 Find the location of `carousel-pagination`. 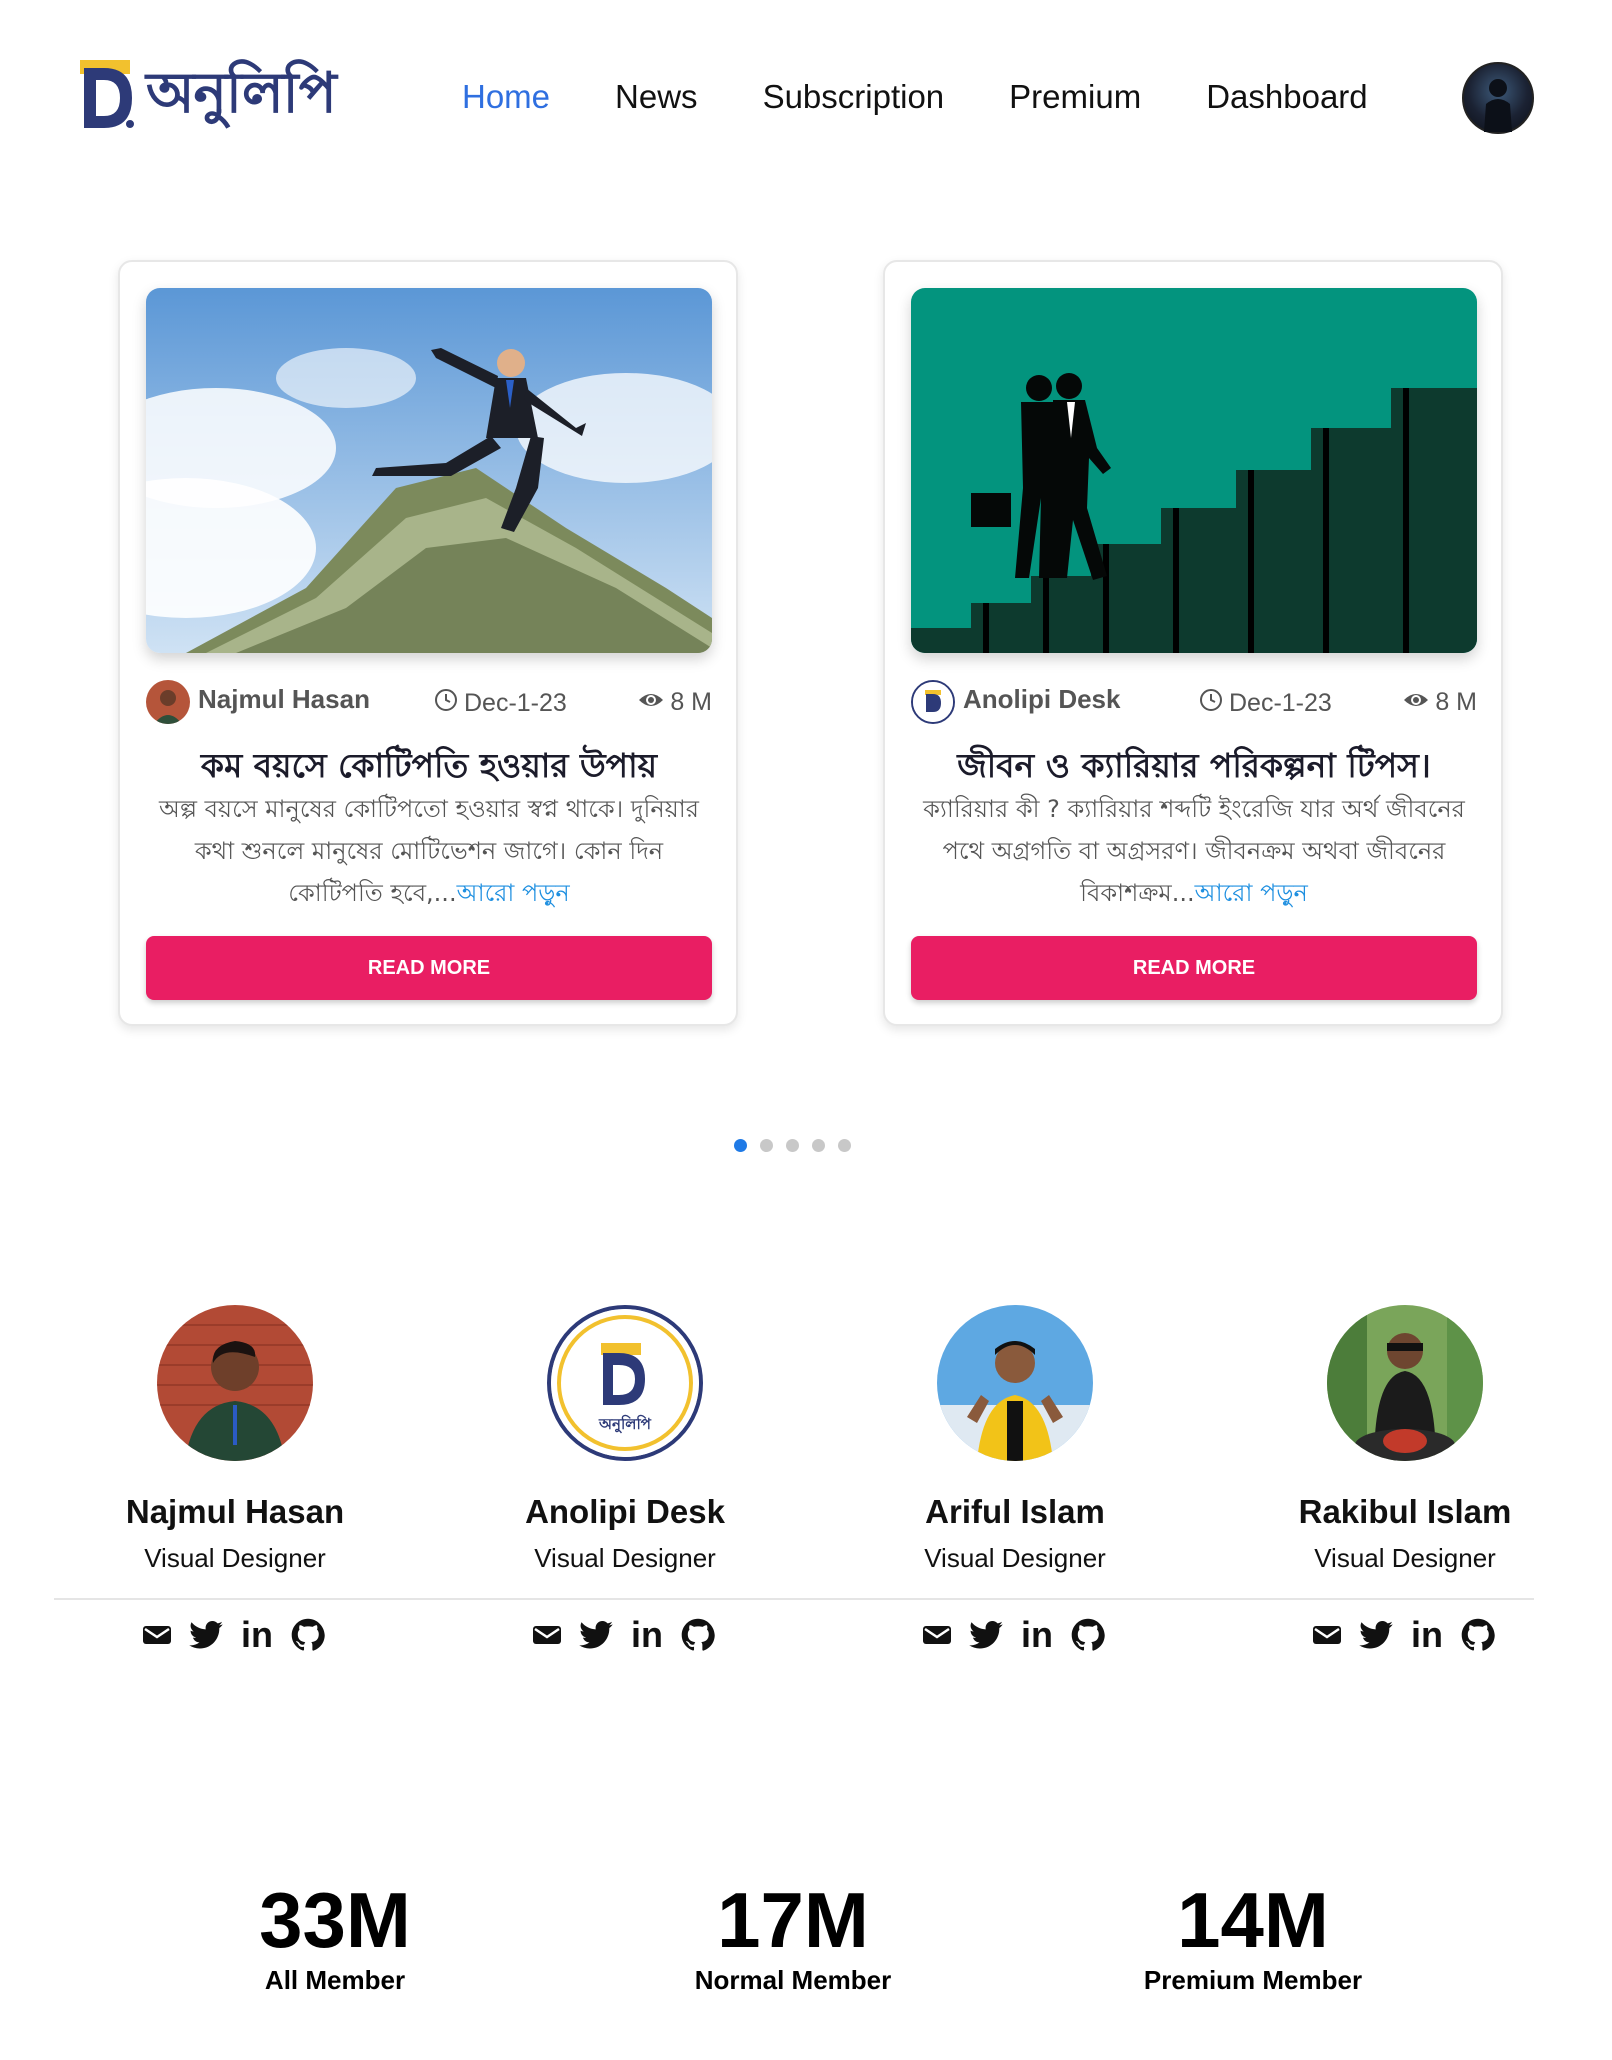

carousel-pagination is located at coordinates (799, 1145).